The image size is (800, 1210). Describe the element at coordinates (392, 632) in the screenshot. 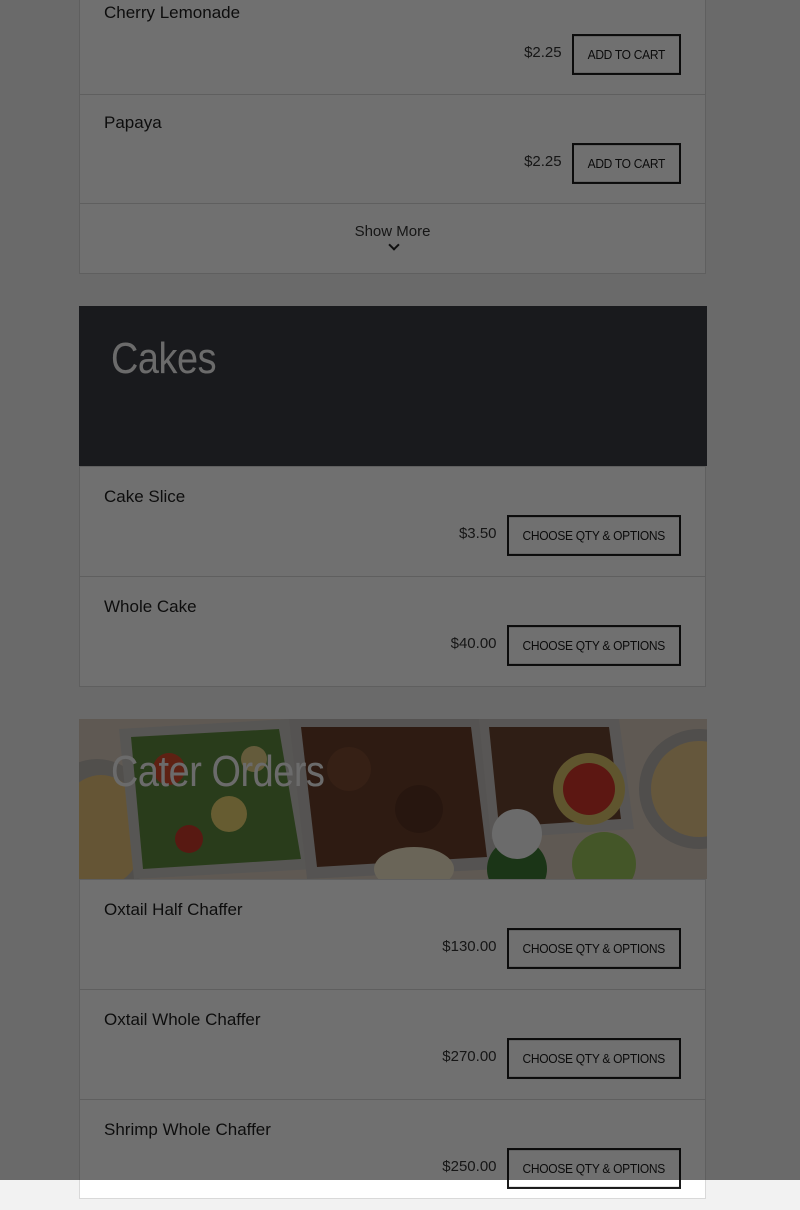

I see `list-item: Whole Cake $40.00 CHOOSE QTY & OPTIONS` at that location.